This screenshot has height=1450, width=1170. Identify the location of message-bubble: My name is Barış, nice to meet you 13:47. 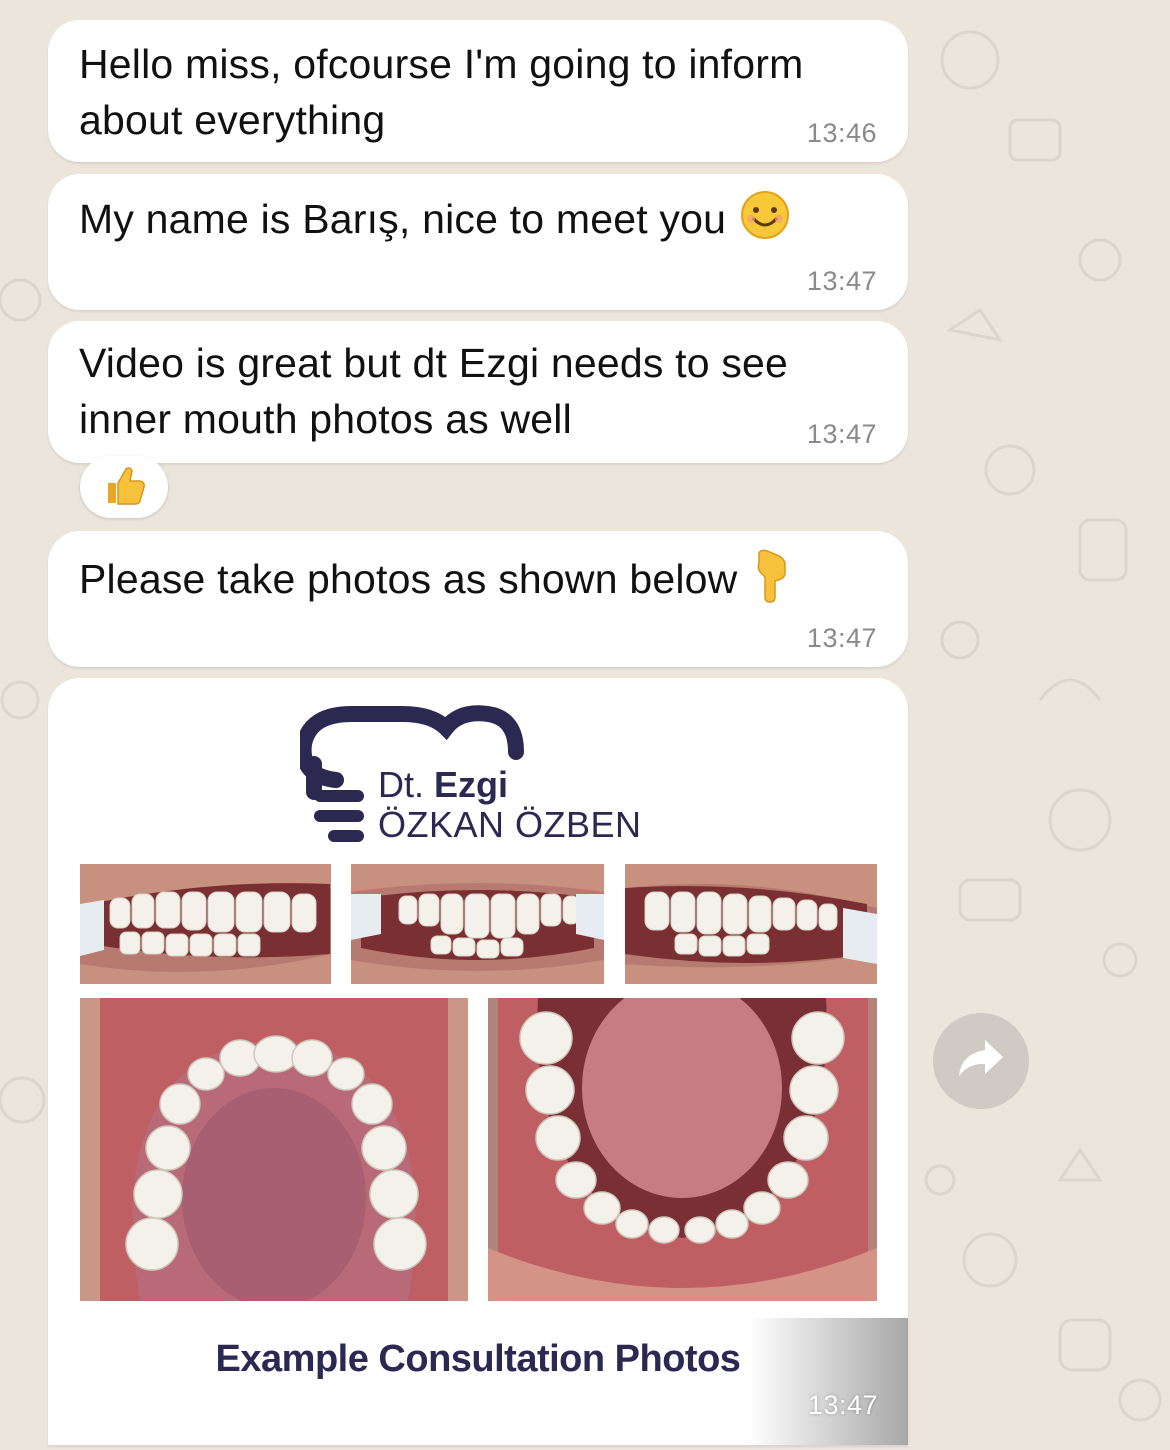
(478, 242).